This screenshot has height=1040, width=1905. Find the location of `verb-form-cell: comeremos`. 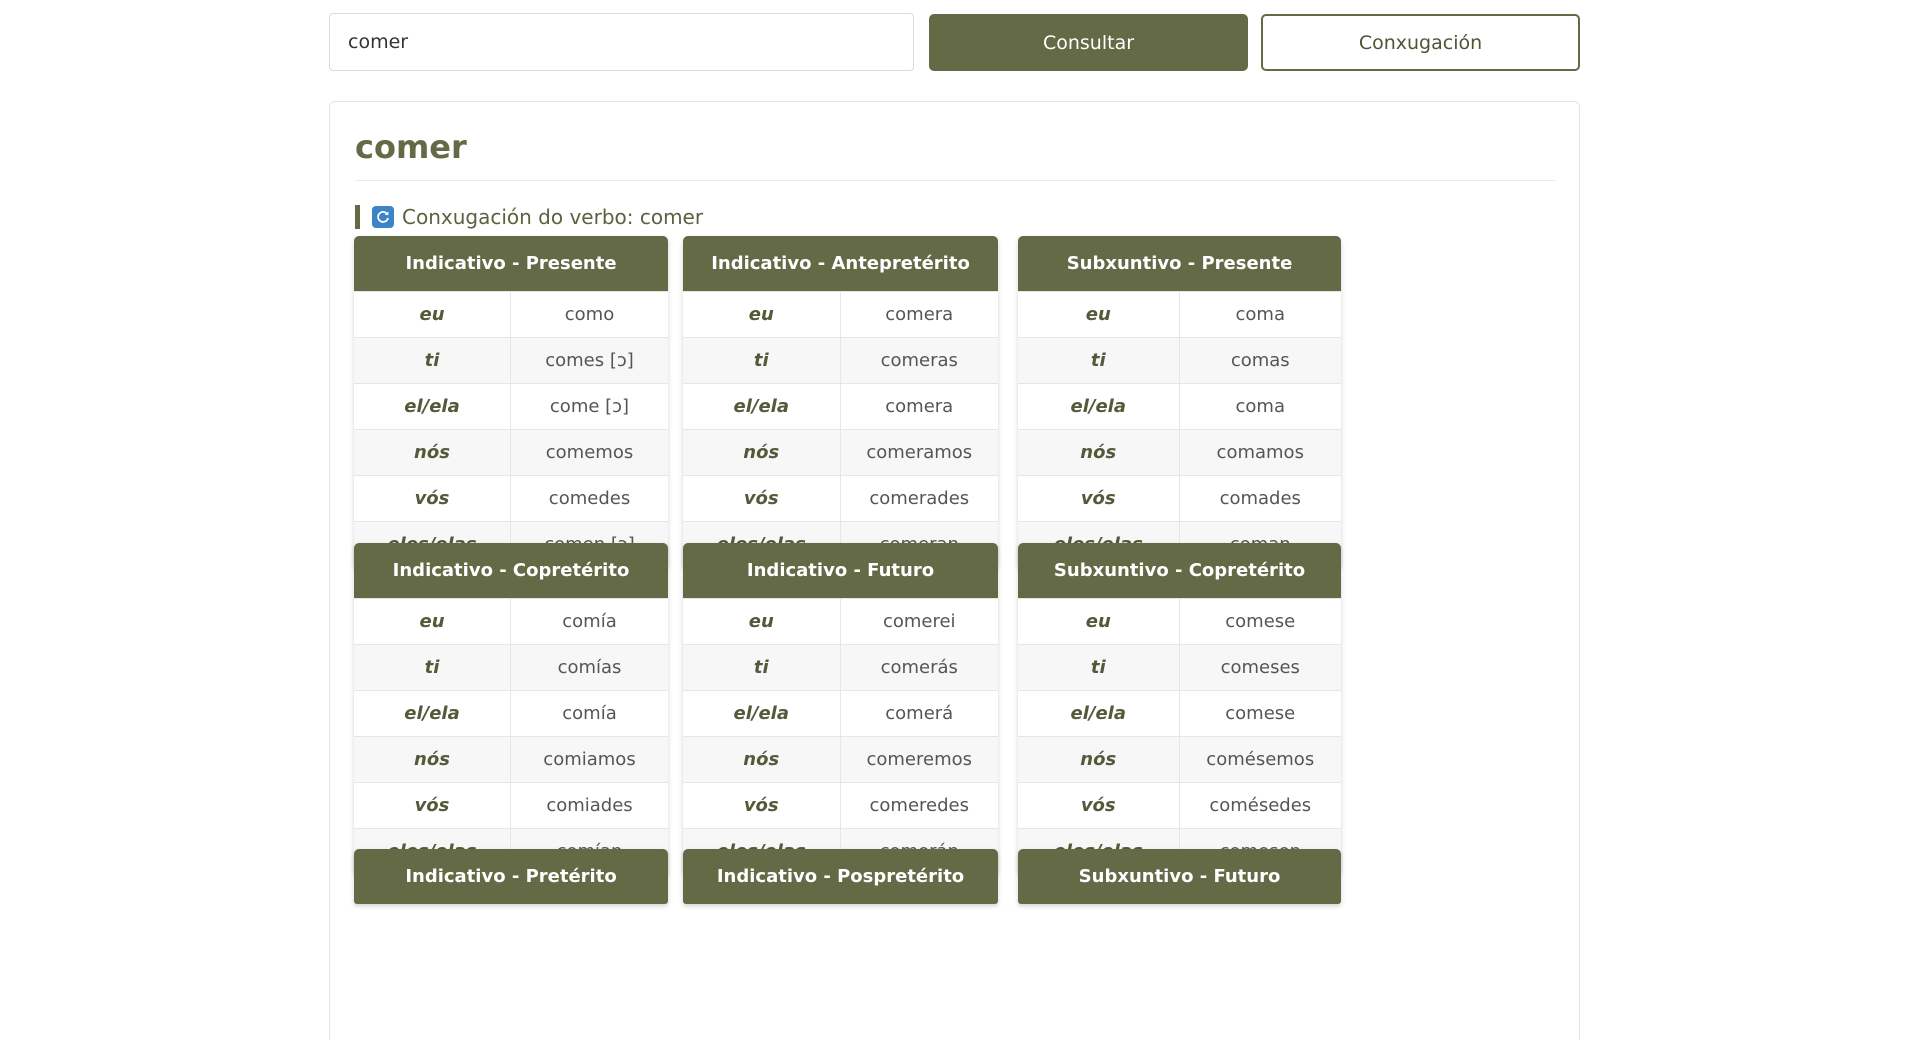

verb-form-cell: comeremos is located at coordinates (919, 759).